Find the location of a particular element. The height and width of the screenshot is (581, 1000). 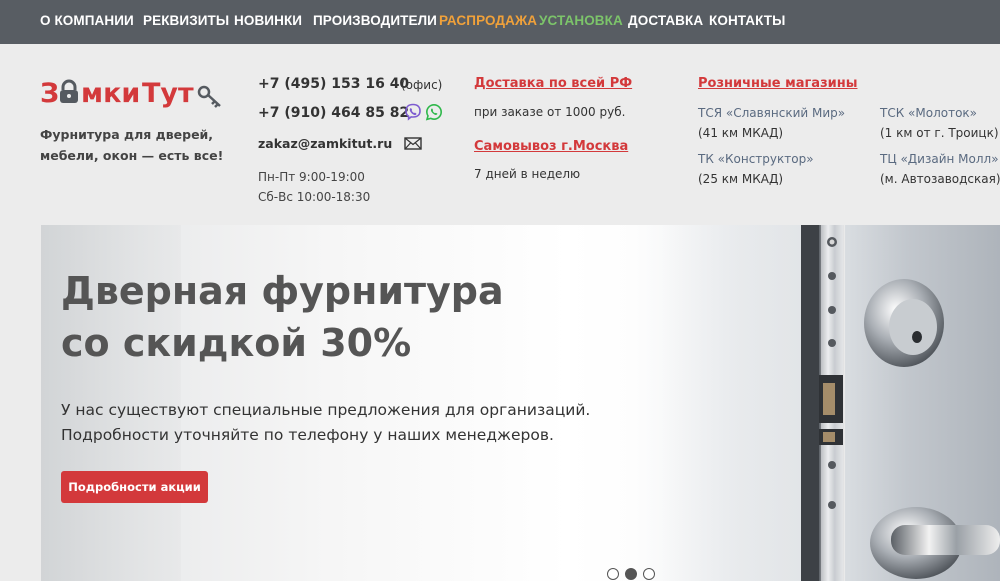

hours-weekend: Сб-Вс 10:00-18:30 is located at coordinates (314, 197).